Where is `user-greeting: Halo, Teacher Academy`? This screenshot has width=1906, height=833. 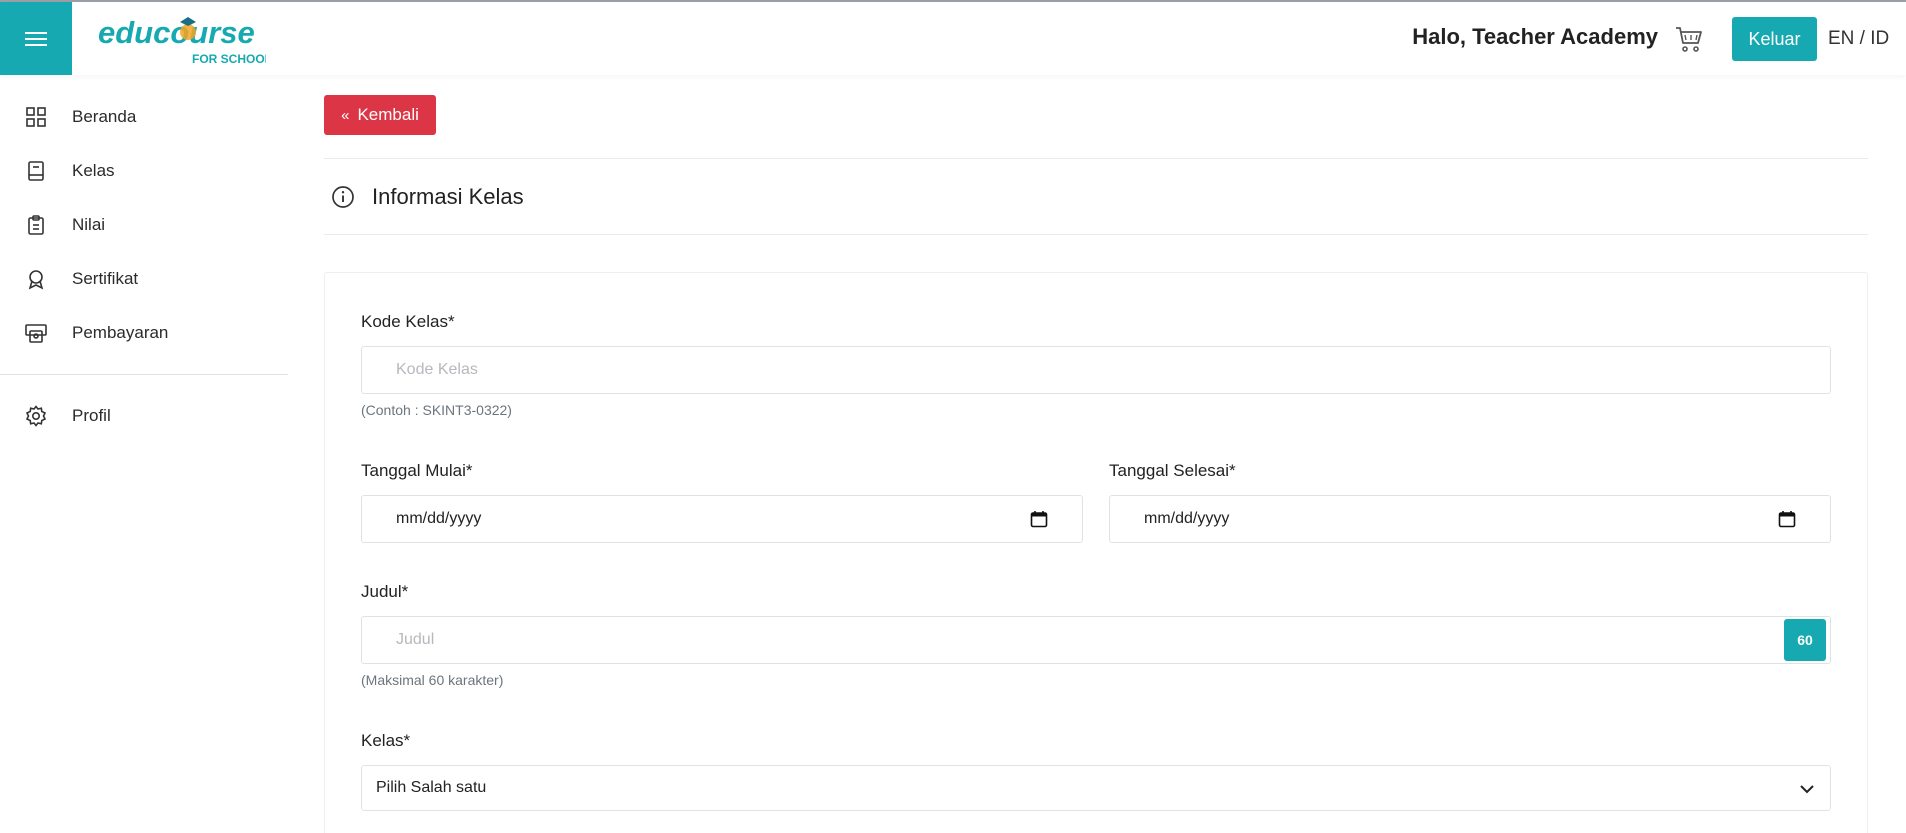
user-greeting: Halo, Teacher Academy is located at coordinates (1535, 36).